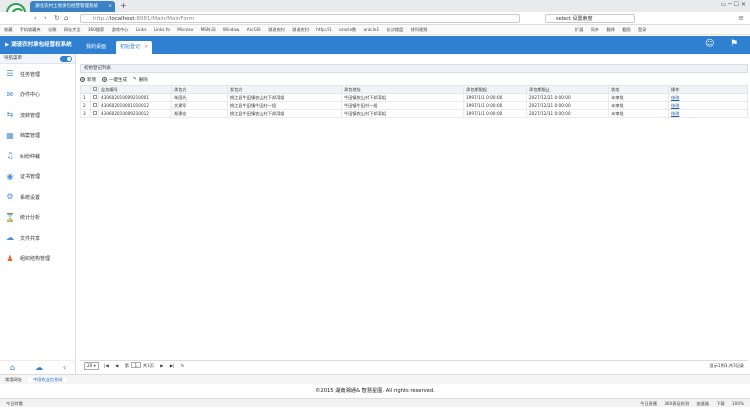 This screenshot has height=408, width=750. Describe the element at coordinates (199, 113) in the screenshot. I see `contractor: 郑建宏` at that location.